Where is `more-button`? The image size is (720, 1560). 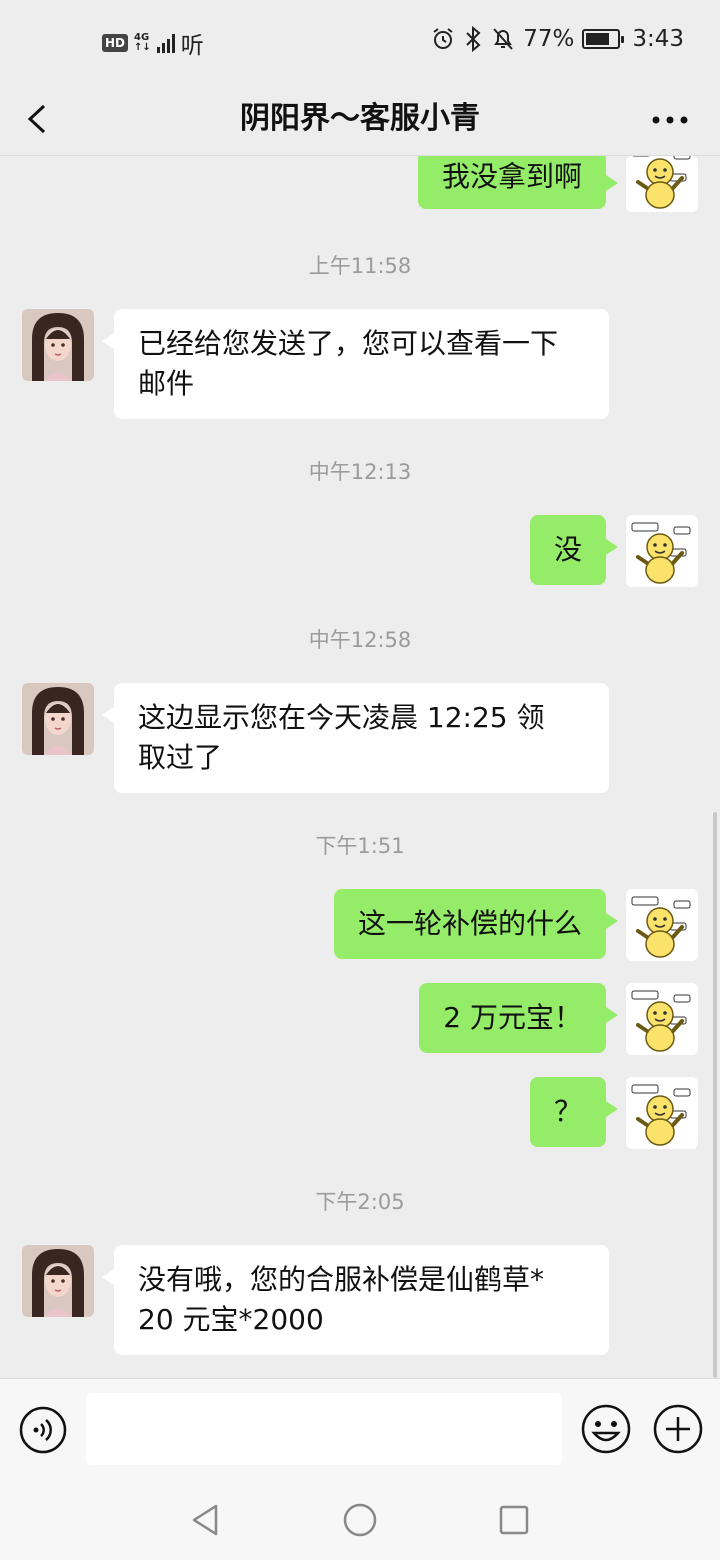 more-button is located at coordinates (670, 119).